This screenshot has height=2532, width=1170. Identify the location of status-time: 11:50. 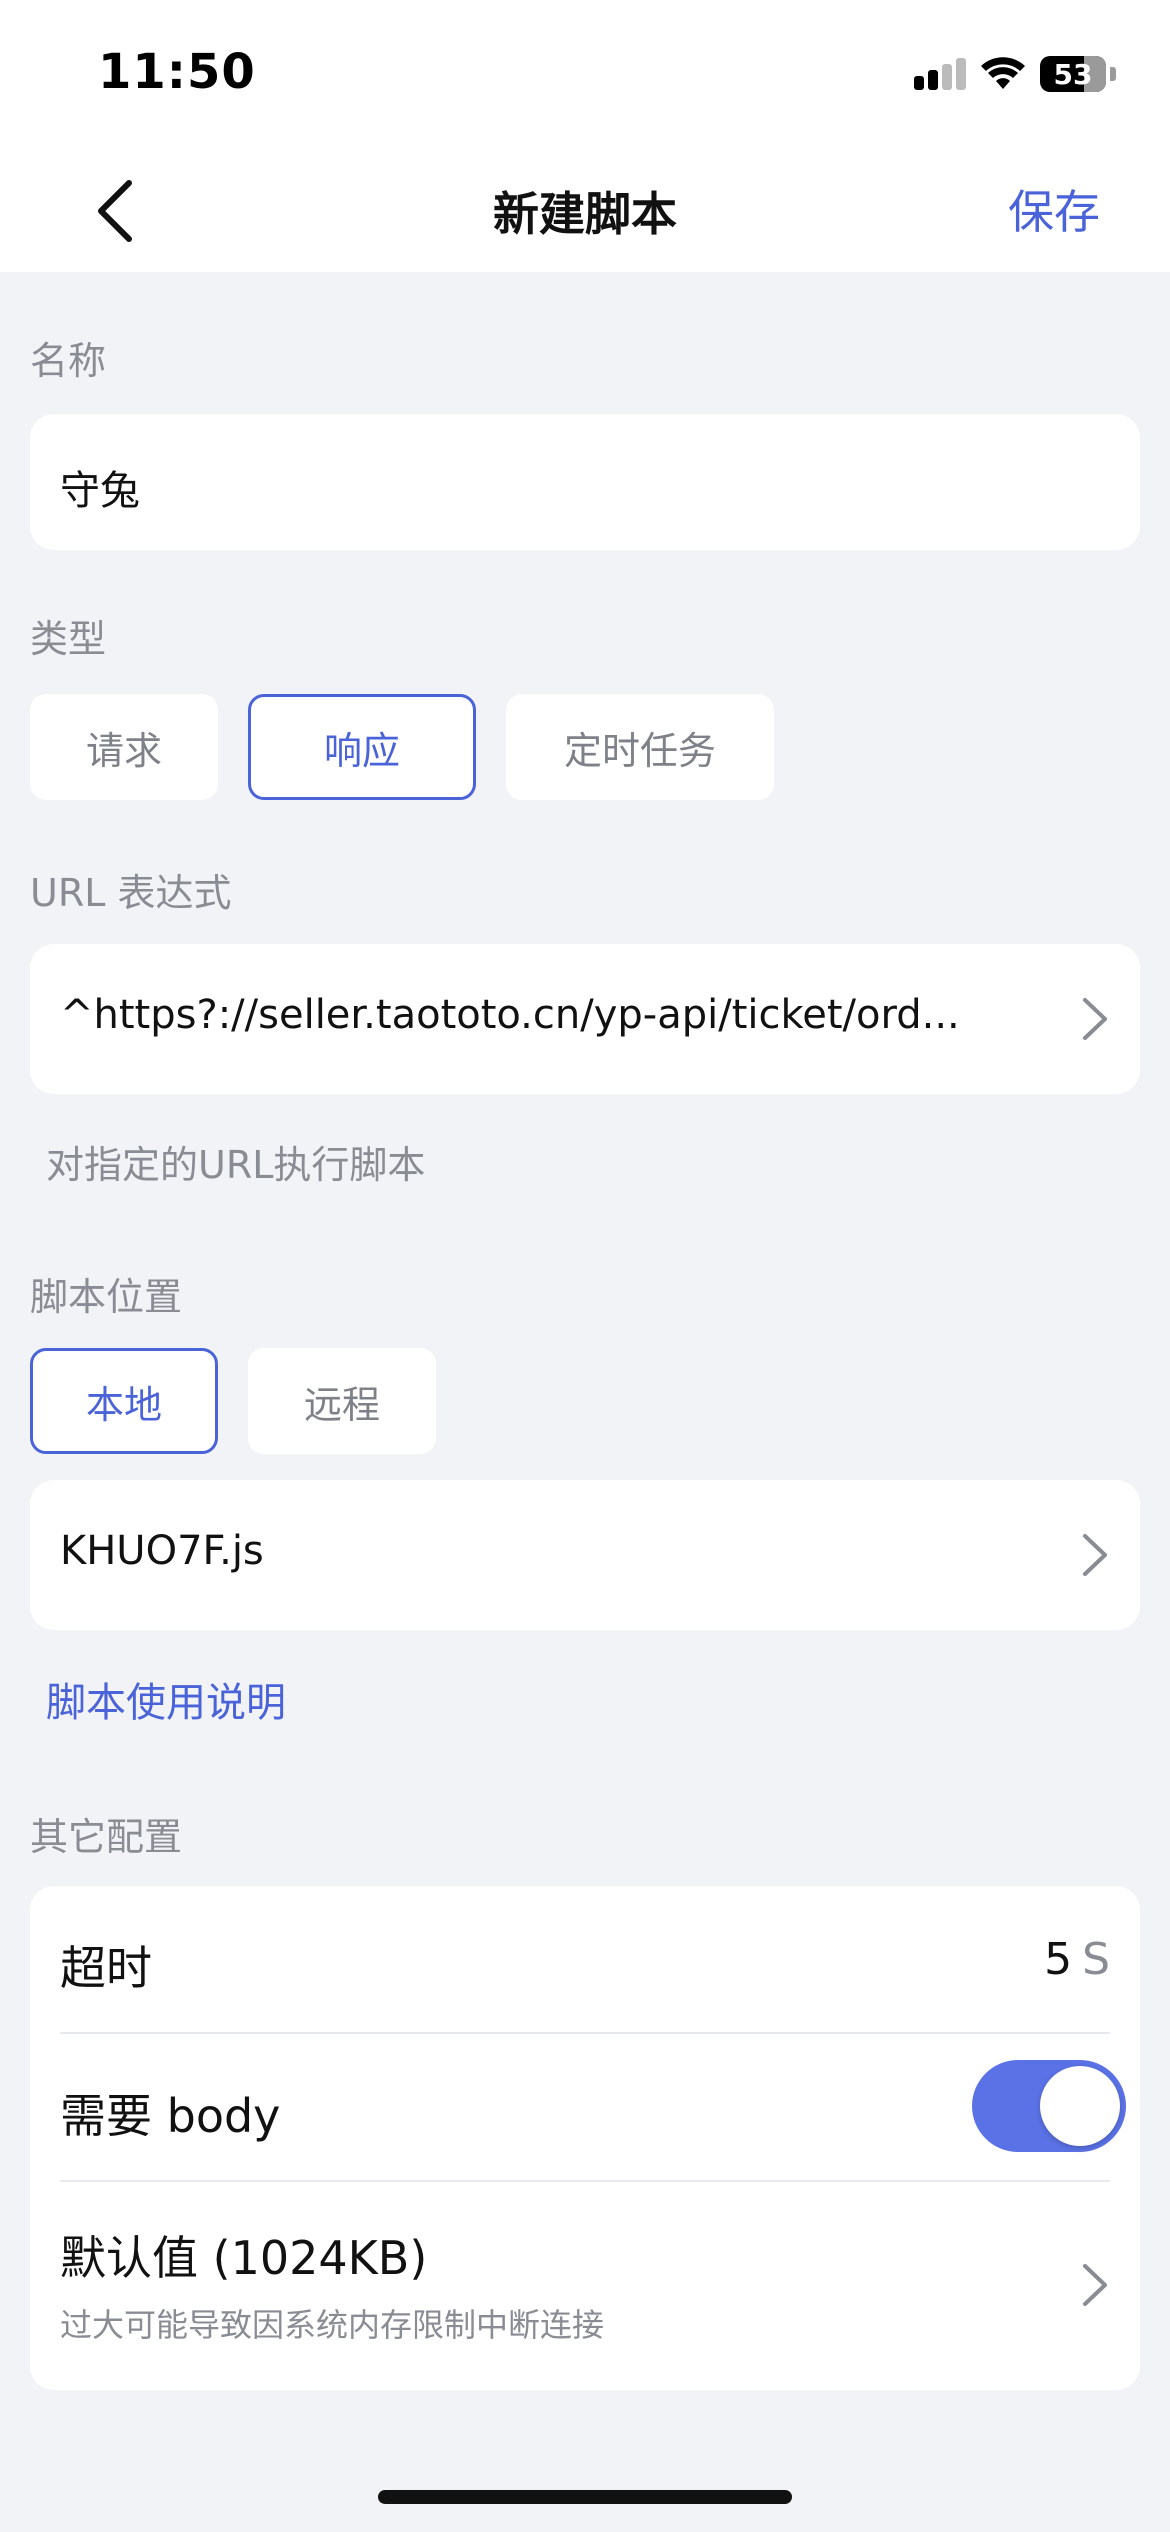
(177, 72).